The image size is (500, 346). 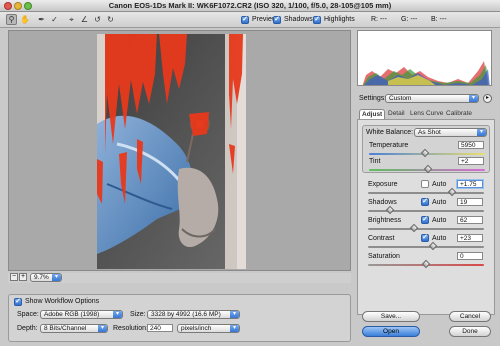 I want to click on histogram-graph, so click(x=426, y=73).